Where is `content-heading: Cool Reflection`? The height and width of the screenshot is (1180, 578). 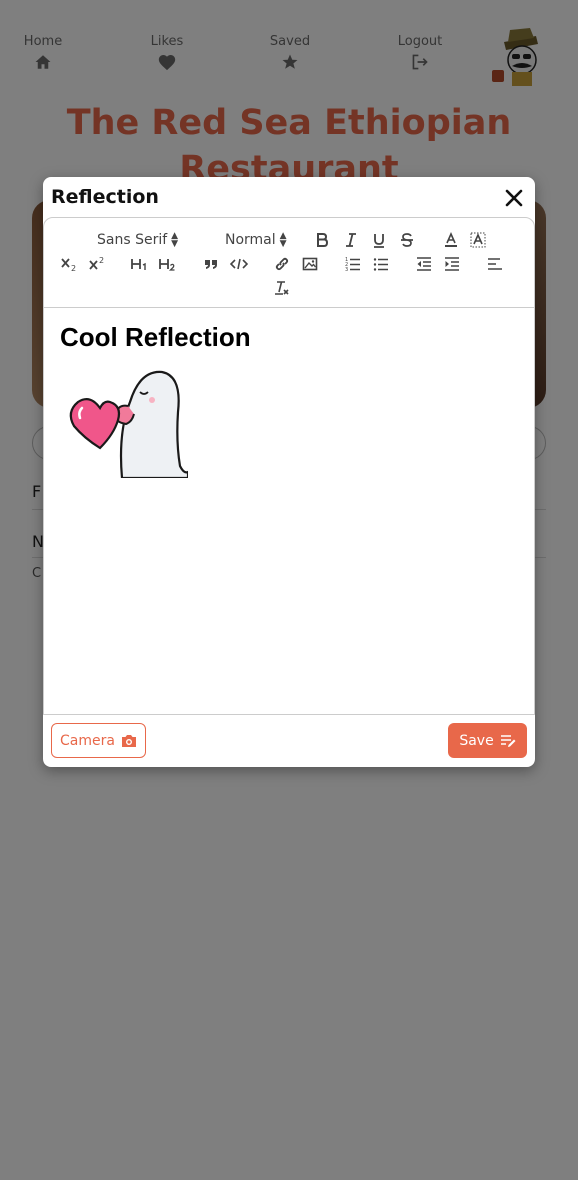
content-heading: Cool Reflection is located at coordinates (155, 337).